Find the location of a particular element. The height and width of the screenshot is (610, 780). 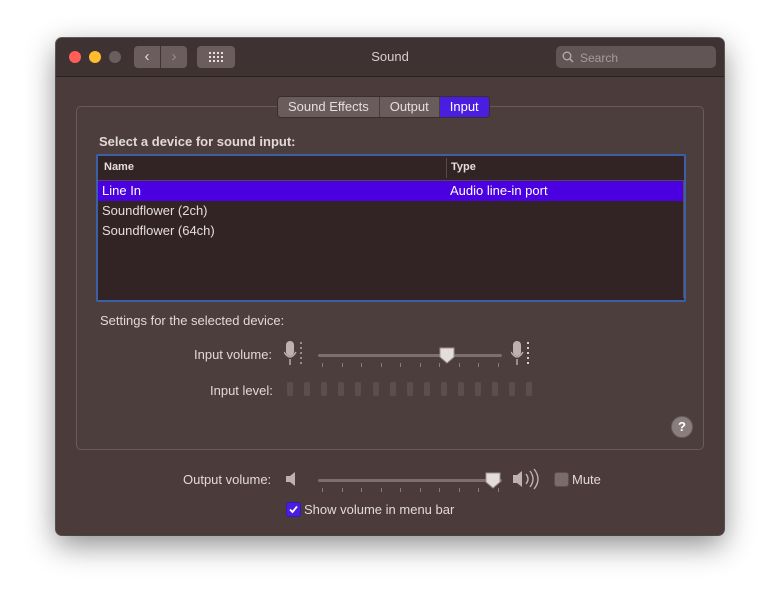

tab-output: Output is located at coordinates (409, 107).